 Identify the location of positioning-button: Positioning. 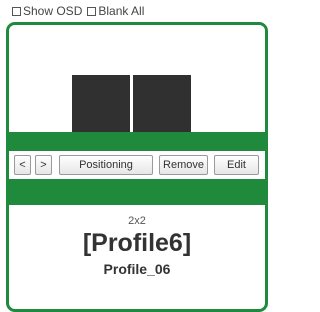
(106, 165).